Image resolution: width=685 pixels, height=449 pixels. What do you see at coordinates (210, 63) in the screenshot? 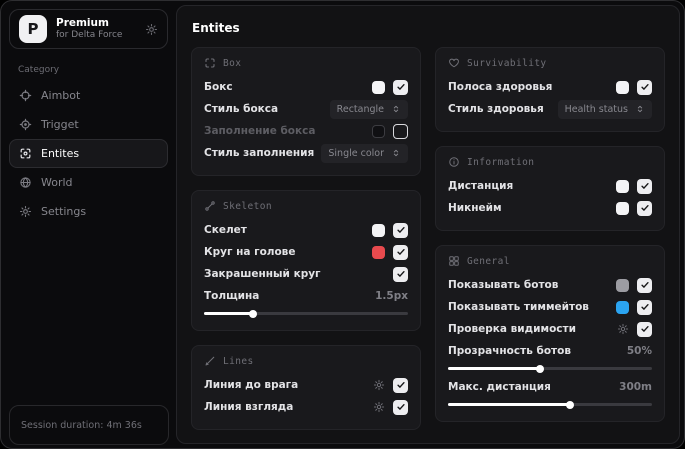
I see `scan-icon` at bounding box center [210, 63].